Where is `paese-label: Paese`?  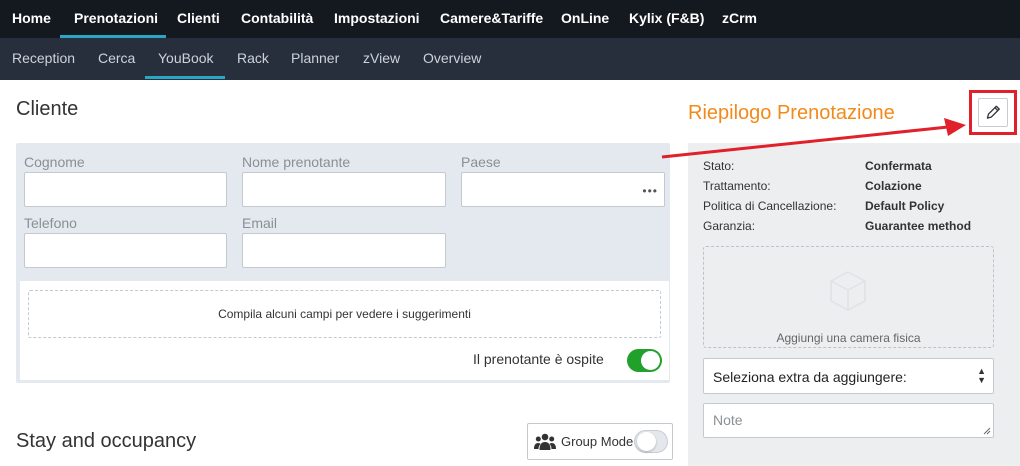
paese-label: Paese is located at coordinates (481, 162).